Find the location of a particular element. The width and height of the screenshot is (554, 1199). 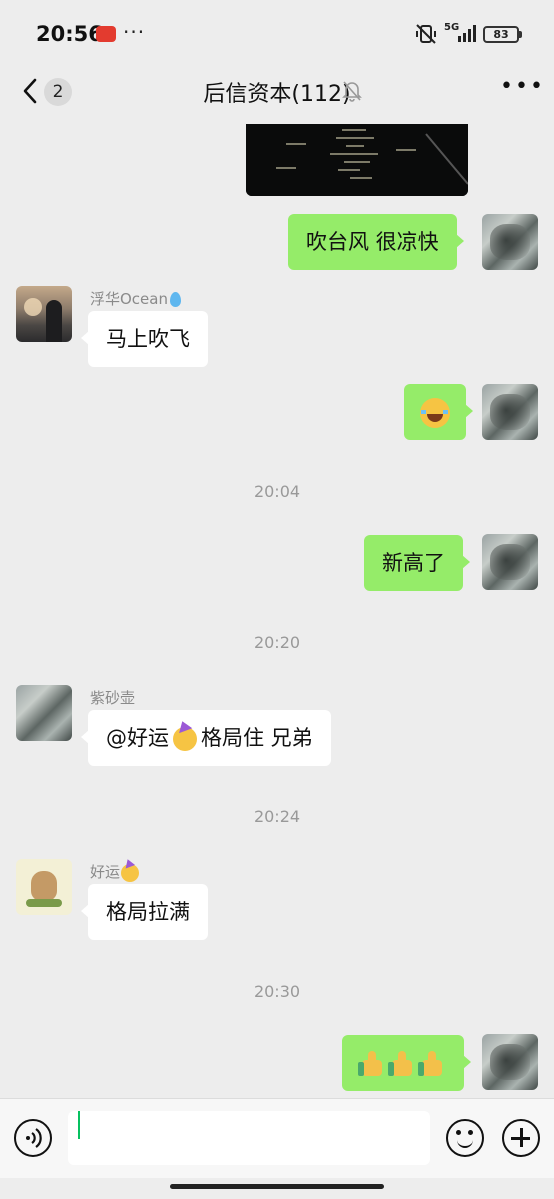

chat-title: 后信资本(112) is located at coordinates (277, 94).